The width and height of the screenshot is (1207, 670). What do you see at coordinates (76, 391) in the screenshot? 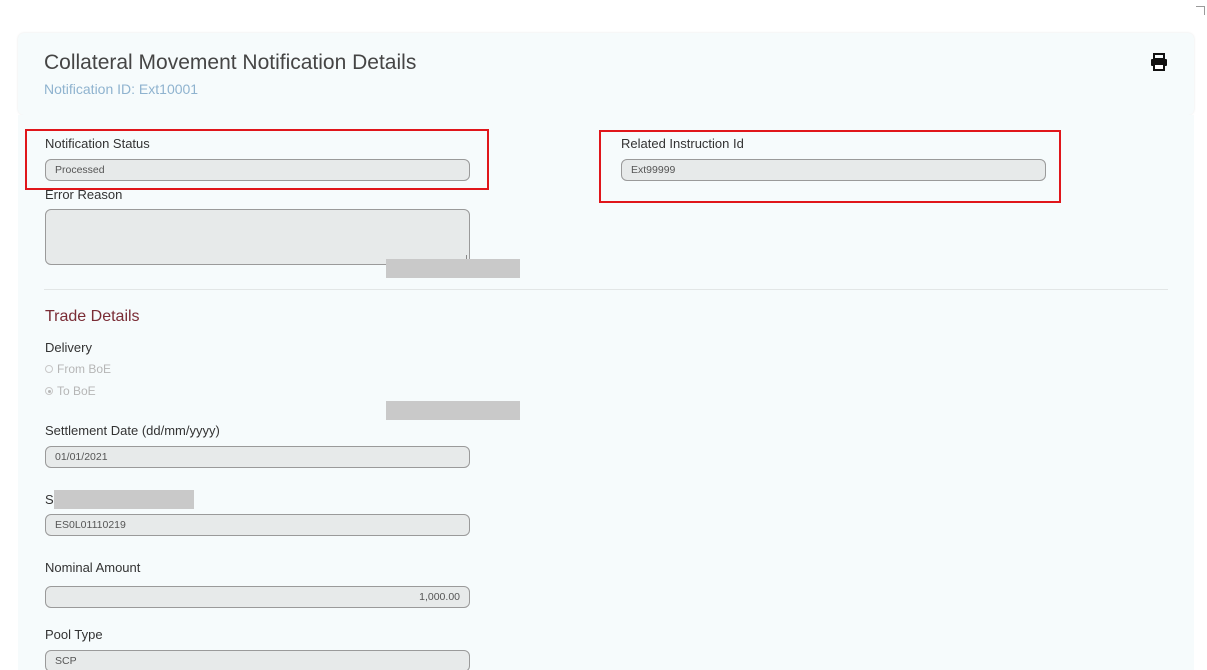
I see `delivery-option-label: To BoE` at bounding box center [76, 391].